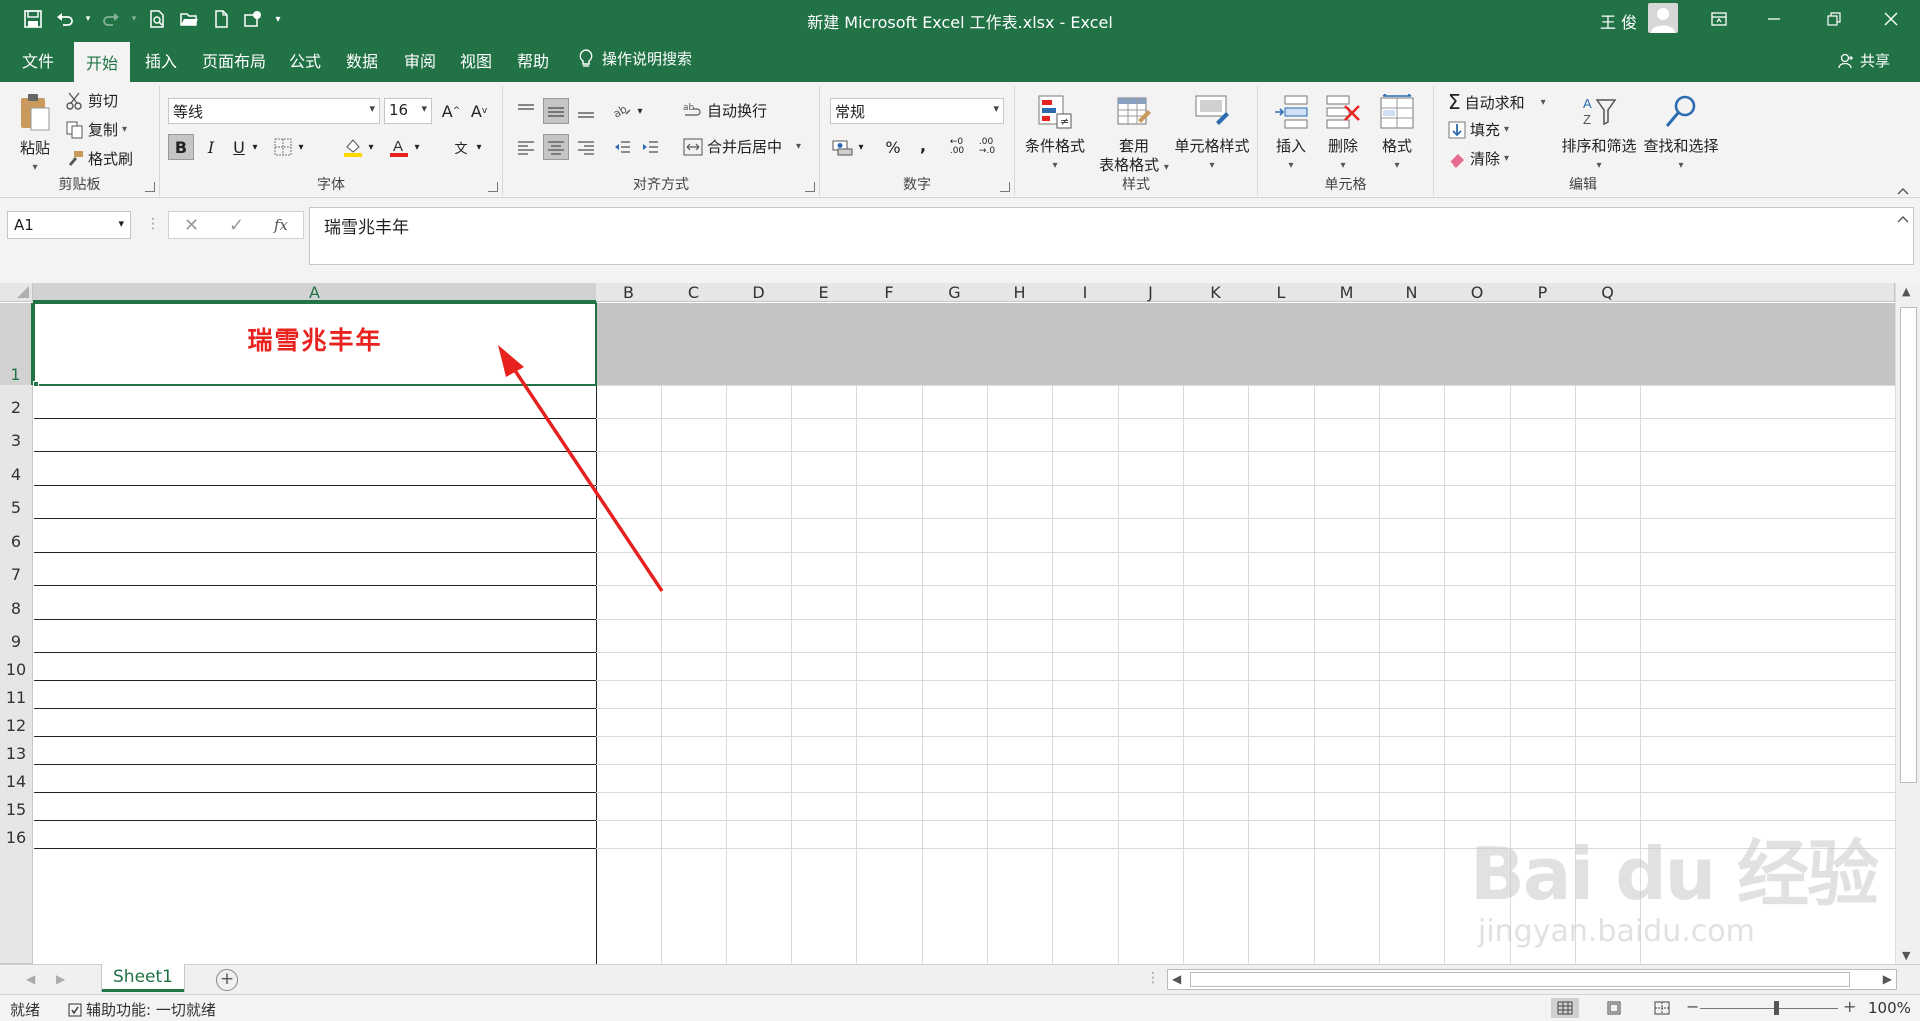 This screenshot has width=1920, height=1021. What do you see at coordinates (893, 147) in the screenshot?
I see `percent-button: %` at bounding box center [893, 147].